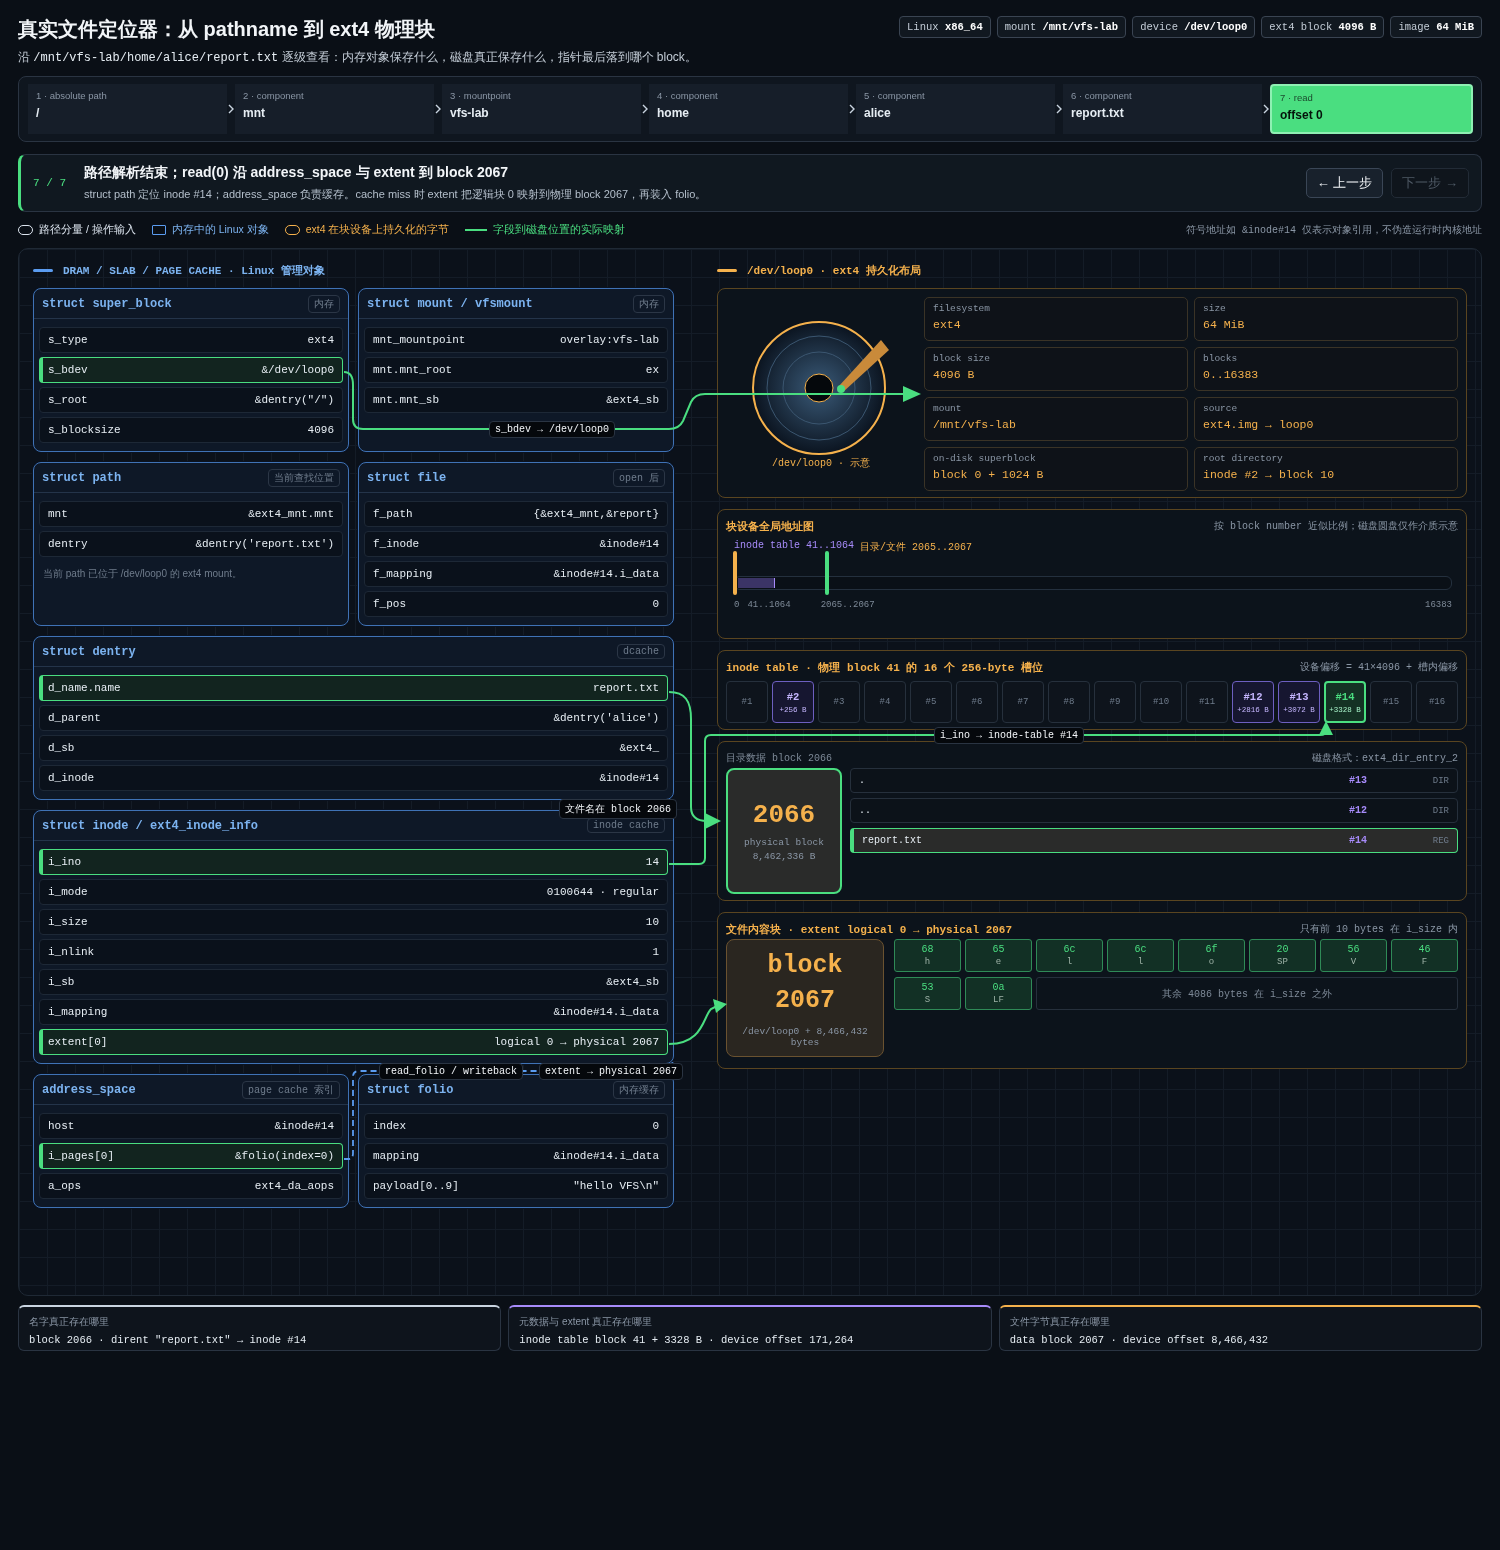  I want to click on step-title: 路径解析结束；read(0) 沿 address_space 与 extent 到 block 2067, so click(297, 173).